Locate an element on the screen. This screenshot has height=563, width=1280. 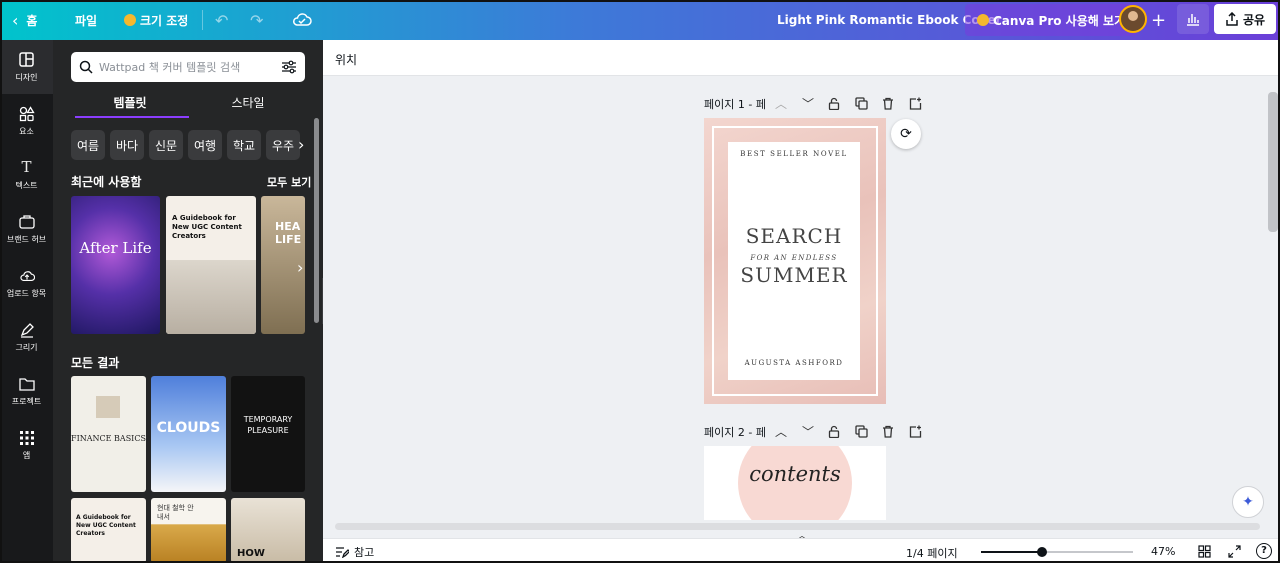
rail-item-design: 디자인 is located at coordinates (26, 67).